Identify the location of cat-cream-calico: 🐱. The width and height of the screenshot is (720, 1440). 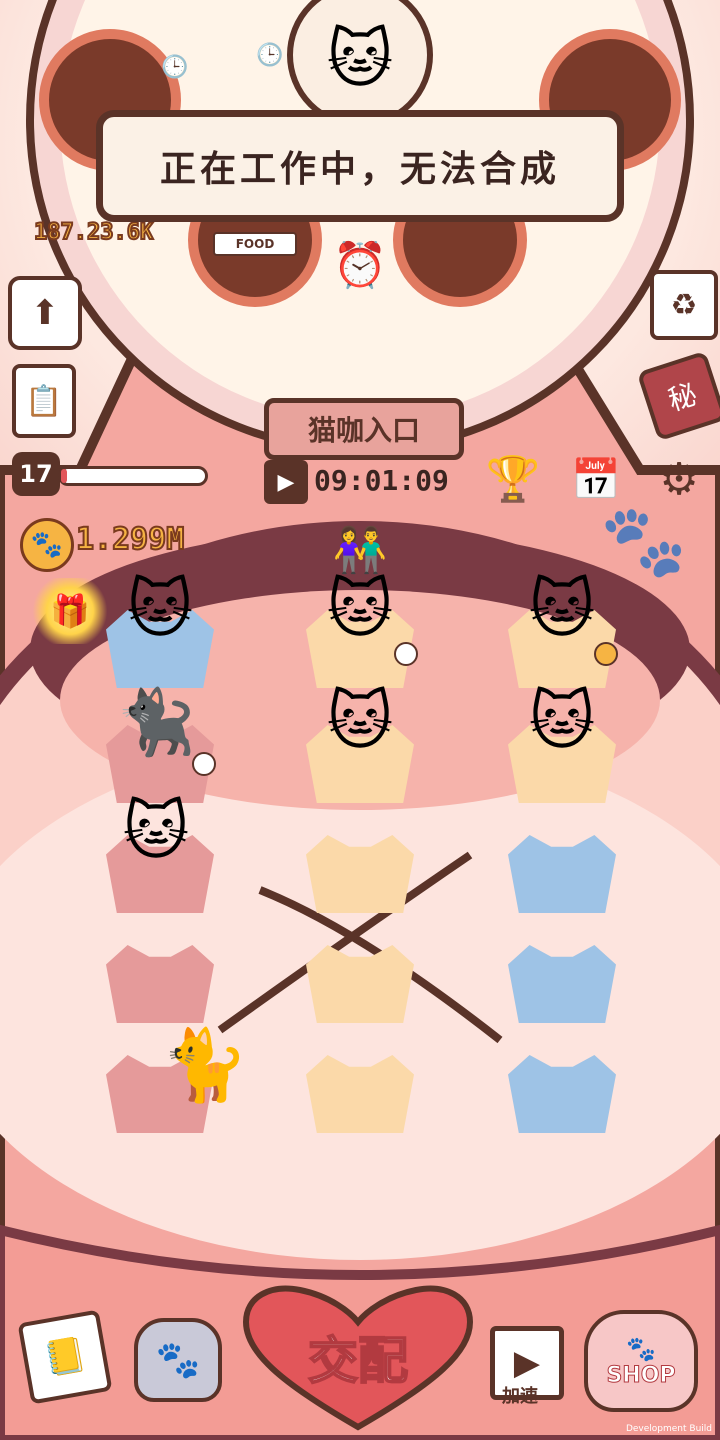
(562, 722).